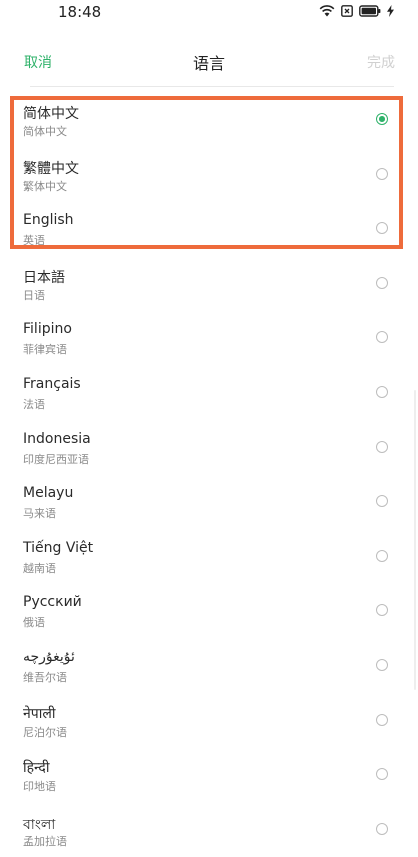 This screenshot has height=857, width=418. Describe the element at coordinates (39, 568) in the screenshot. I see `language-subtitle: 越南语` at that location.